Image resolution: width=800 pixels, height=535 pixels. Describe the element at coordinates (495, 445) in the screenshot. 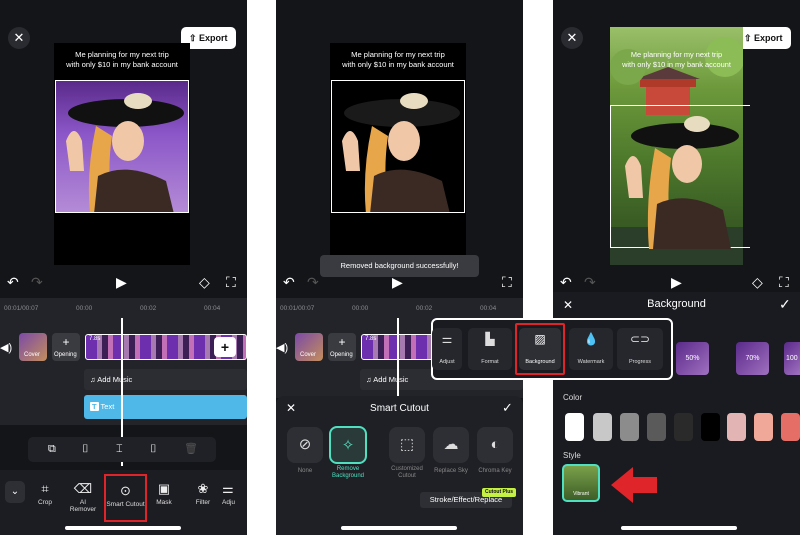

I see `option-chroma-key: ◐` at that location.